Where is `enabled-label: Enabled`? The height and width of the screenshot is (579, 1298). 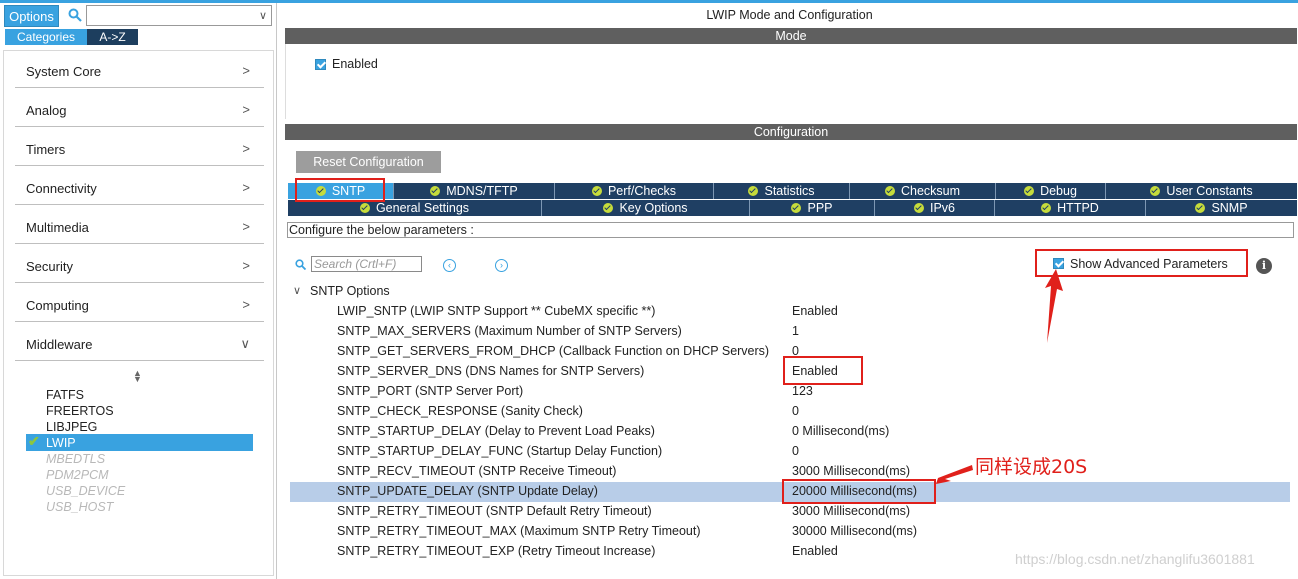 enabled-label: Enabled is located at coordinates (355, 64).